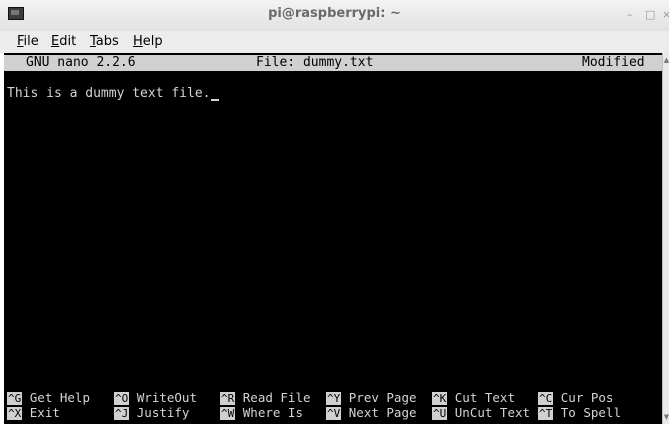  Describe the element at coordinates (315, 62) in the screenshot. I see `nano-filename: File: dummy.txt` at that location.